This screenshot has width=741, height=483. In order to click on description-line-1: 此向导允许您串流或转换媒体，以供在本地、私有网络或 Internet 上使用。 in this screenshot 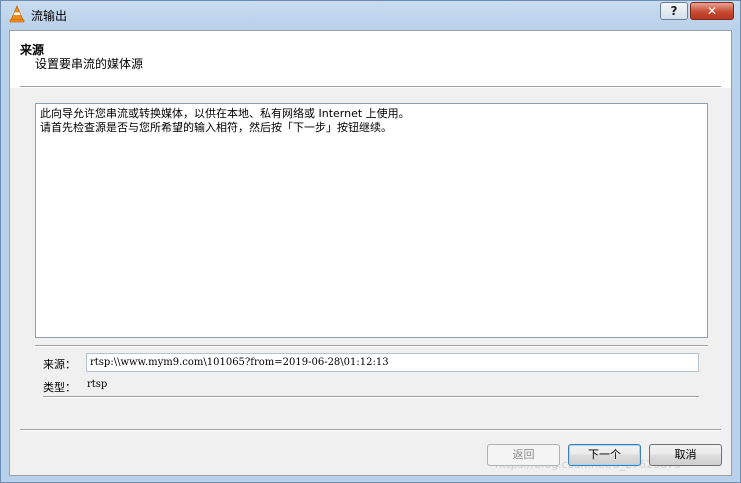, I will do `click(225, 113)`.